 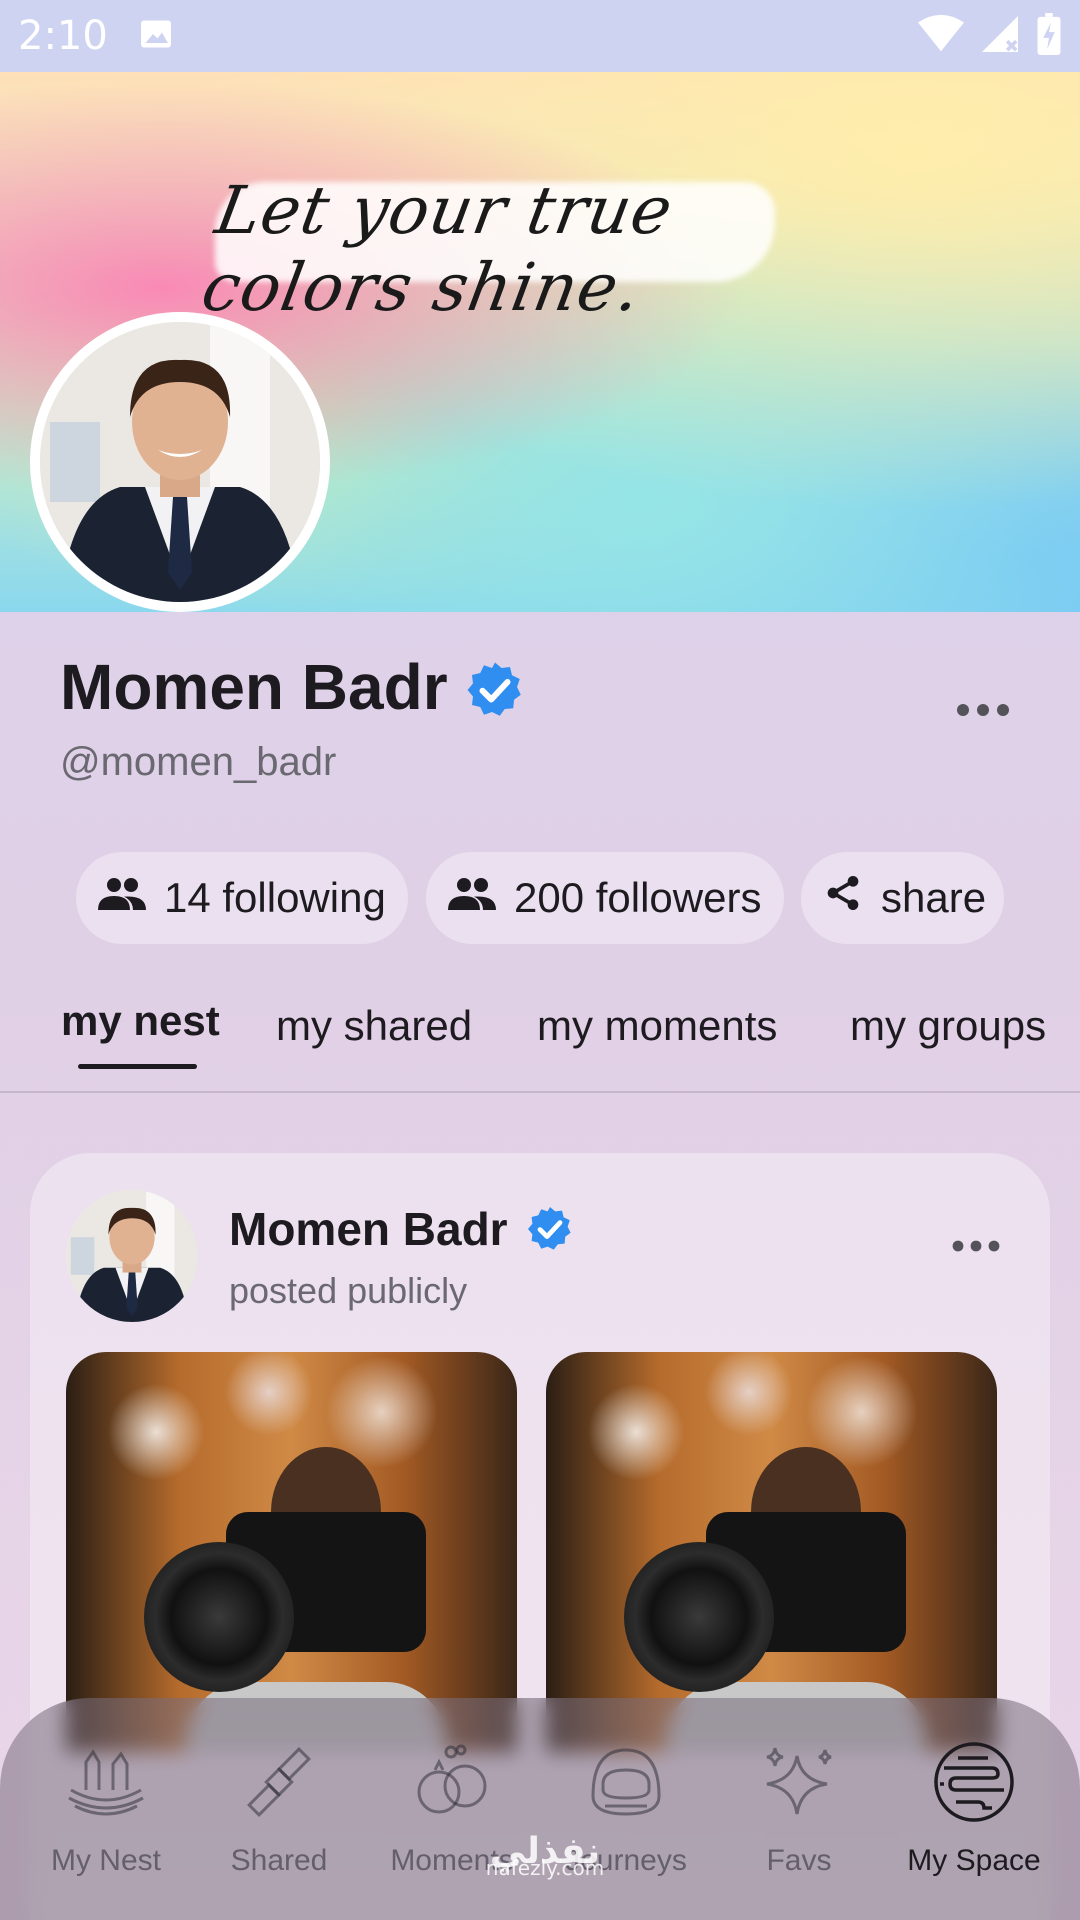 What do you see at coordinates (132, 1256) in the screenshot?
I see `post-author-avatar` at bounding box center [132, 1256].